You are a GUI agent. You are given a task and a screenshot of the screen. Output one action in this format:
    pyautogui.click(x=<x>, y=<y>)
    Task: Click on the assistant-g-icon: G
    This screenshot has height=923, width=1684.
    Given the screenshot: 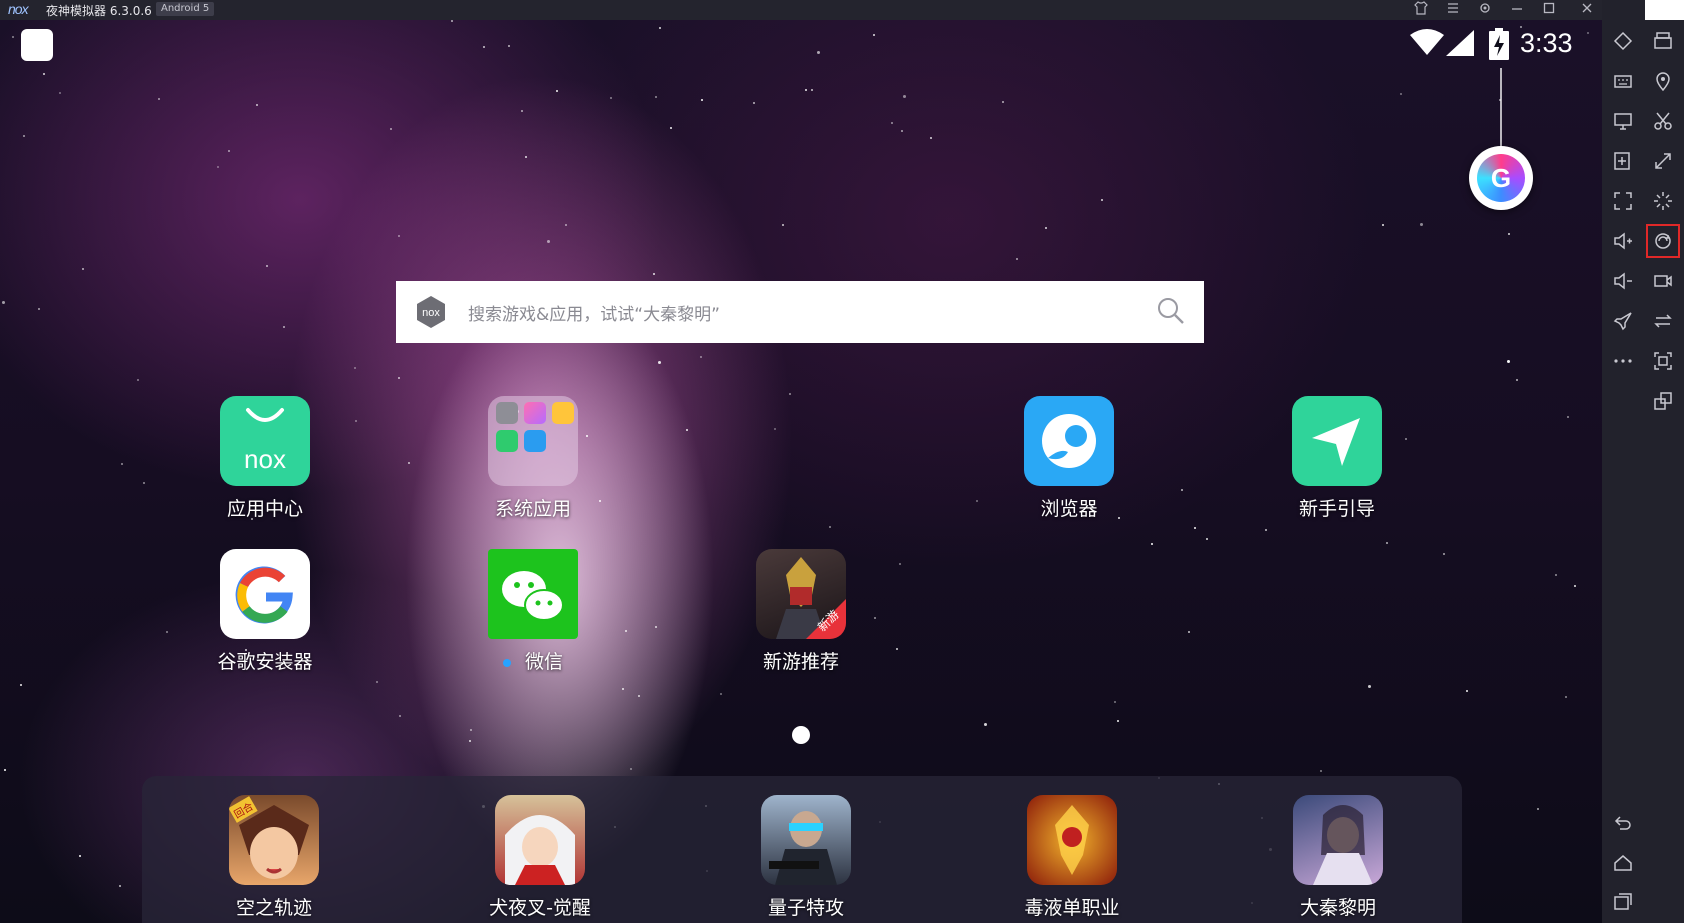 What is the action you would take?
    pyautogui.click(x=1501, y=178)
    